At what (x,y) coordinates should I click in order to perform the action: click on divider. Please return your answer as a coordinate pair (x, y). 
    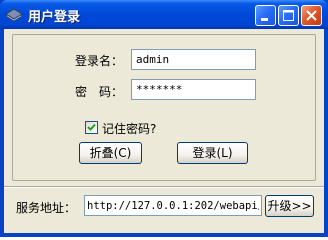
    Looking at the image, I should click on (164, 187).